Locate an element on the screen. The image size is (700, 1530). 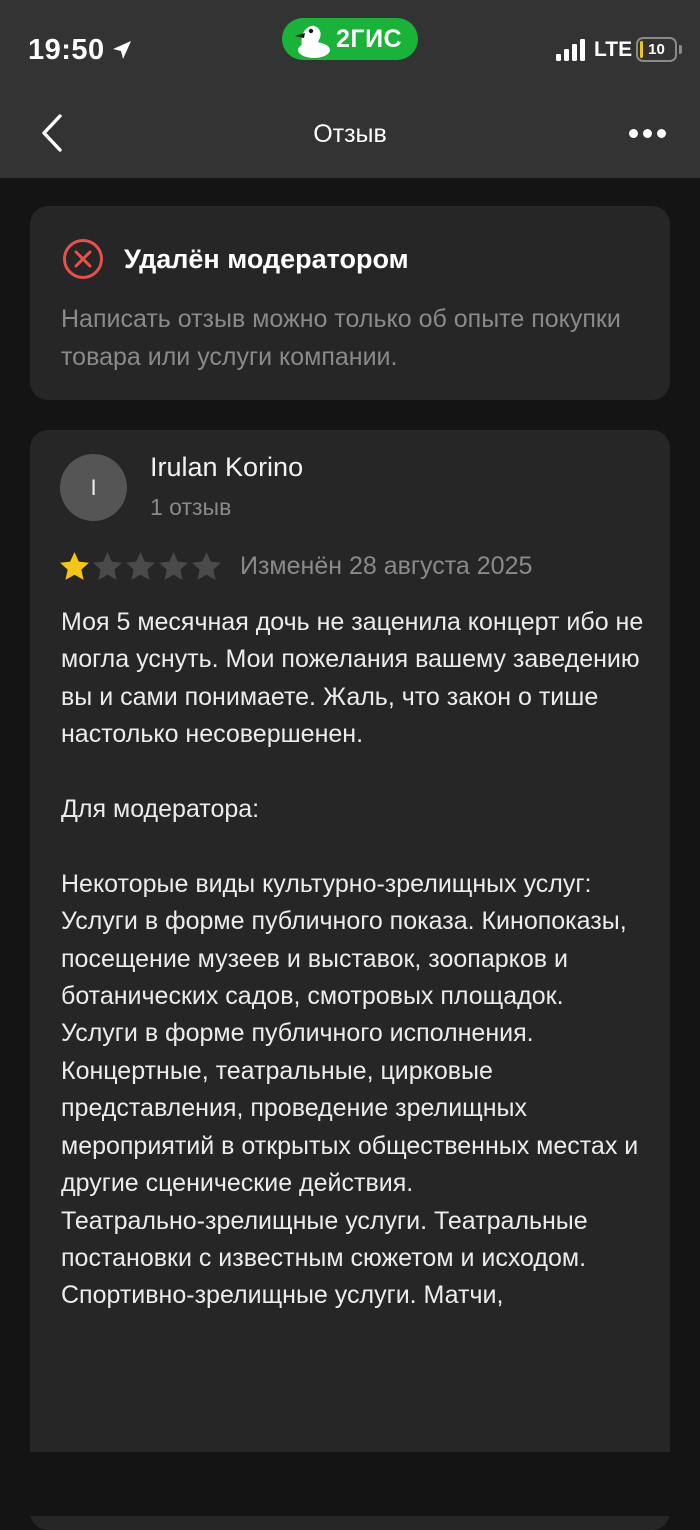
star-rating is located at coordinates (140, 567).